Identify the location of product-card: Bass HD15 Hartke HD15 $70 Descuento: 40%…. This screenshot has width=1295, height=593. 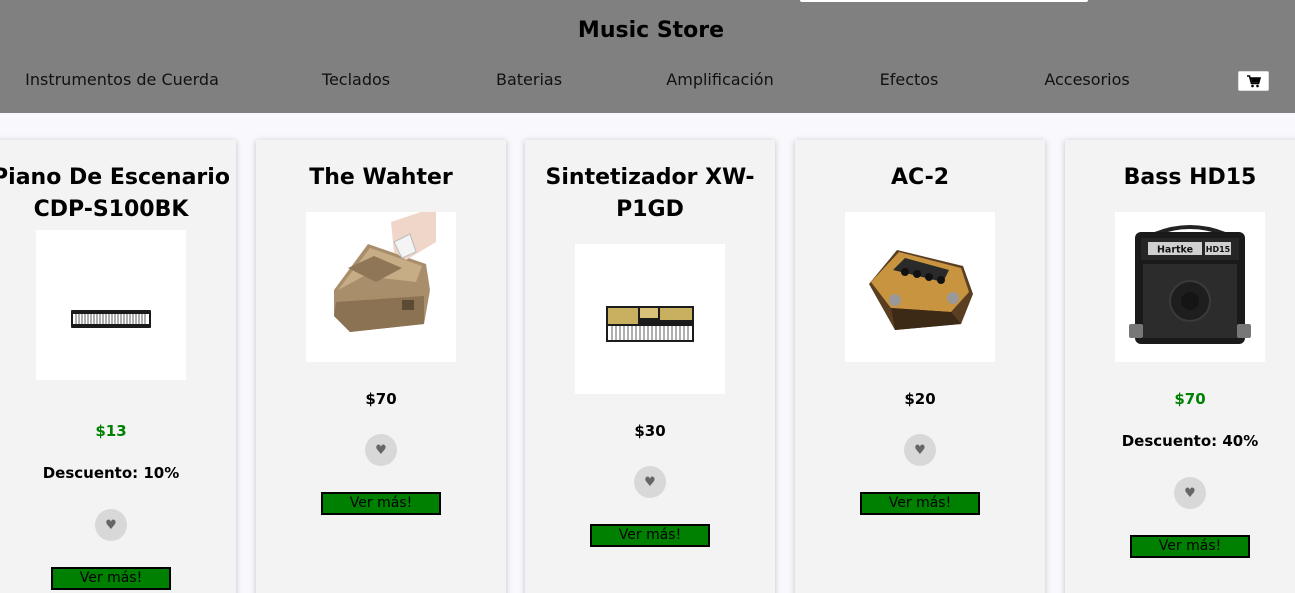
(1180, 366).